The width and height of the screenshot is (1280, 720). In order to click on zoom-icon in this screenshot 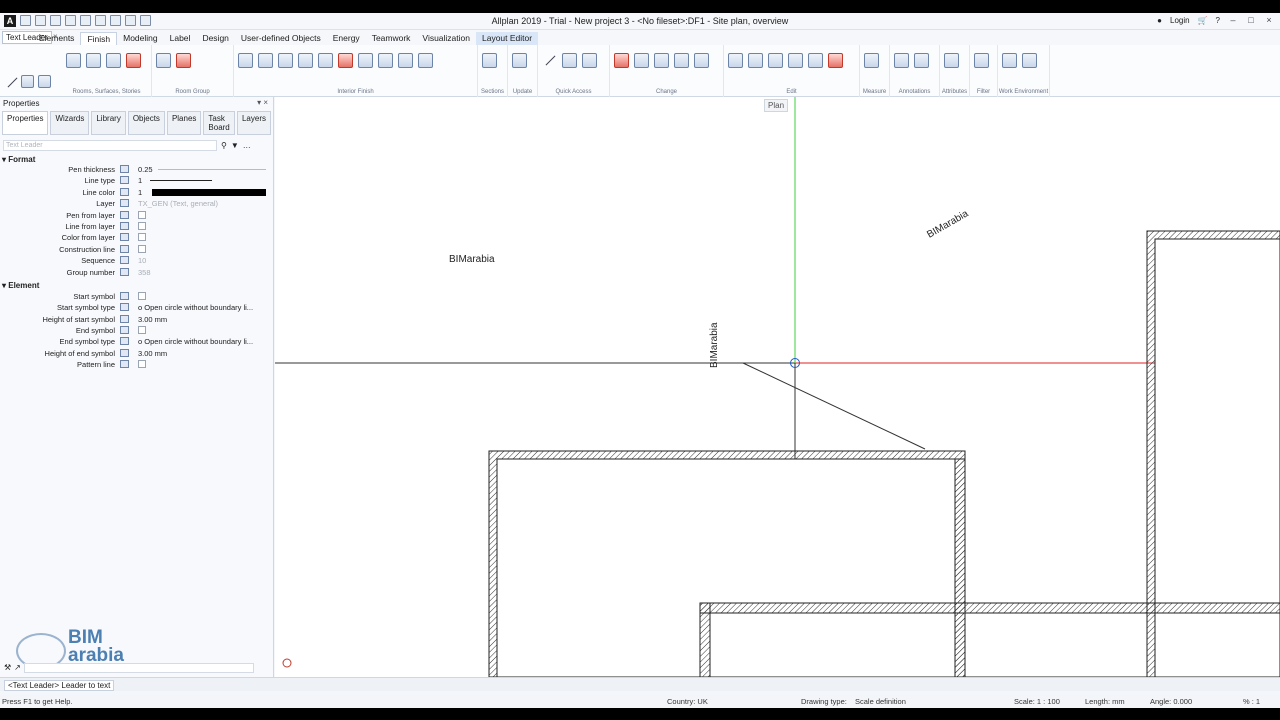, I will do `click(130, 20)`.